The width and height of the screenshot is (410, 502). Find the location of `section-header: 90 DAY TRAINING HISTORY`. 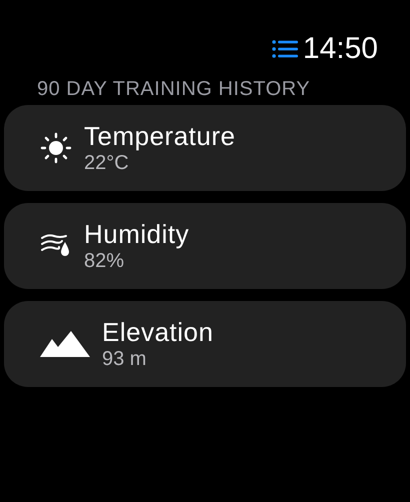

section-header: 90 DAY TRAINING HISTORY is located at coordinates (174, 89).